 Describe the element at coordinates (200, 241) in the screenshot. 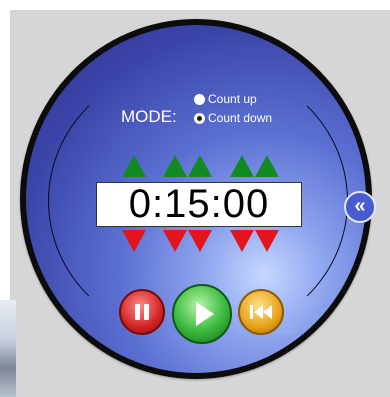

I see `minutes-ones-decrement-arrow` at that location.